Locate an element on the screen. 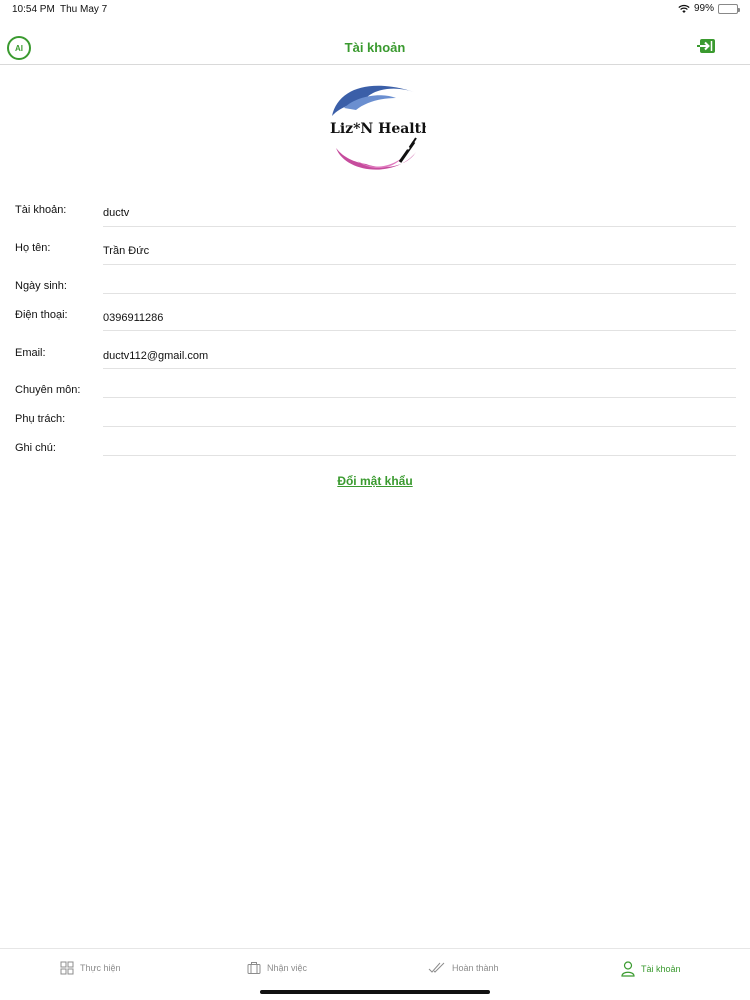 This screenshot has height=1000, width=750. tab-nhan-viec: Nhận việc is located at coordinates (277, 968).